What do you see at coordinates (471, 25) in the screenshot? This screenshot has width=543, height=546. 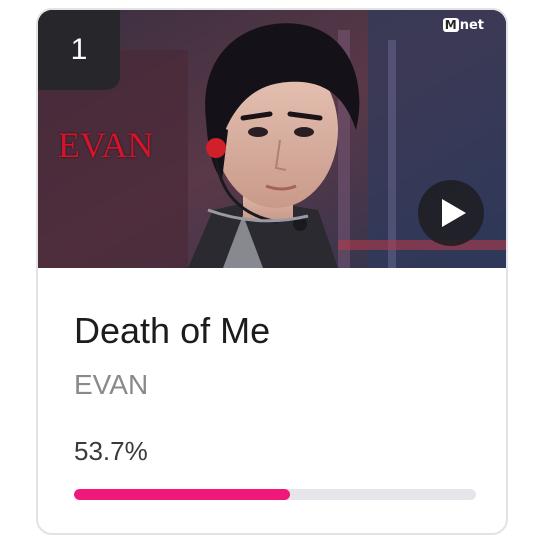 I see `channel-logo-text: net` at bounding box center [471, 25].